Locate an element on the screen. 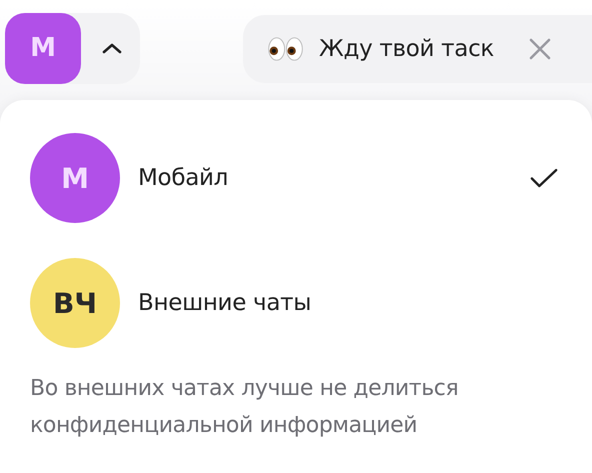 Image resolution: width=592 pixels, height=473 pixels. note-text: Во внешних чатах лучше не делиться конфиденциальной информацией is located at coordinates (245, 407).